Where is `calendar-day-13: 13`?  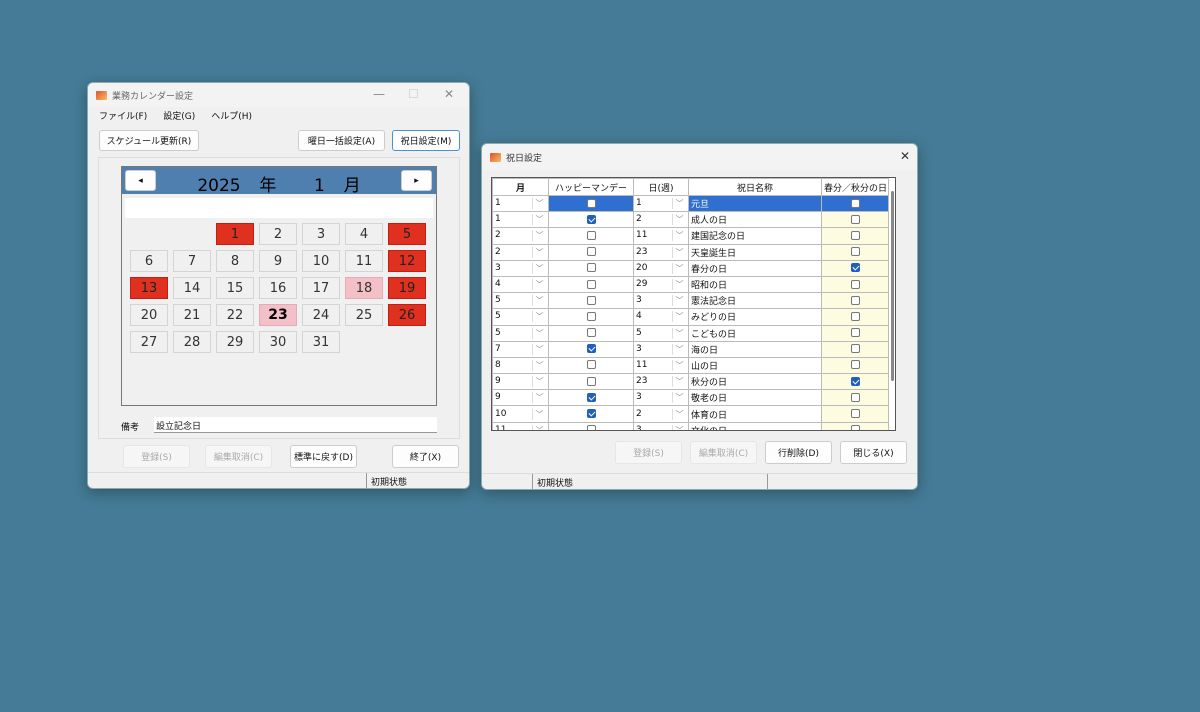 calendar-day-13: 13 is located at coordinates (149, 288).